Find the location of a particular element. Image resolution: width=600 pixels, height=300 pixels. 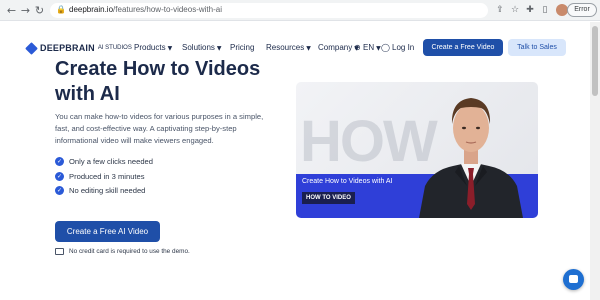

feature-check-item: ✓ Produced in 3 minutes is located at coordinates (100, 176).